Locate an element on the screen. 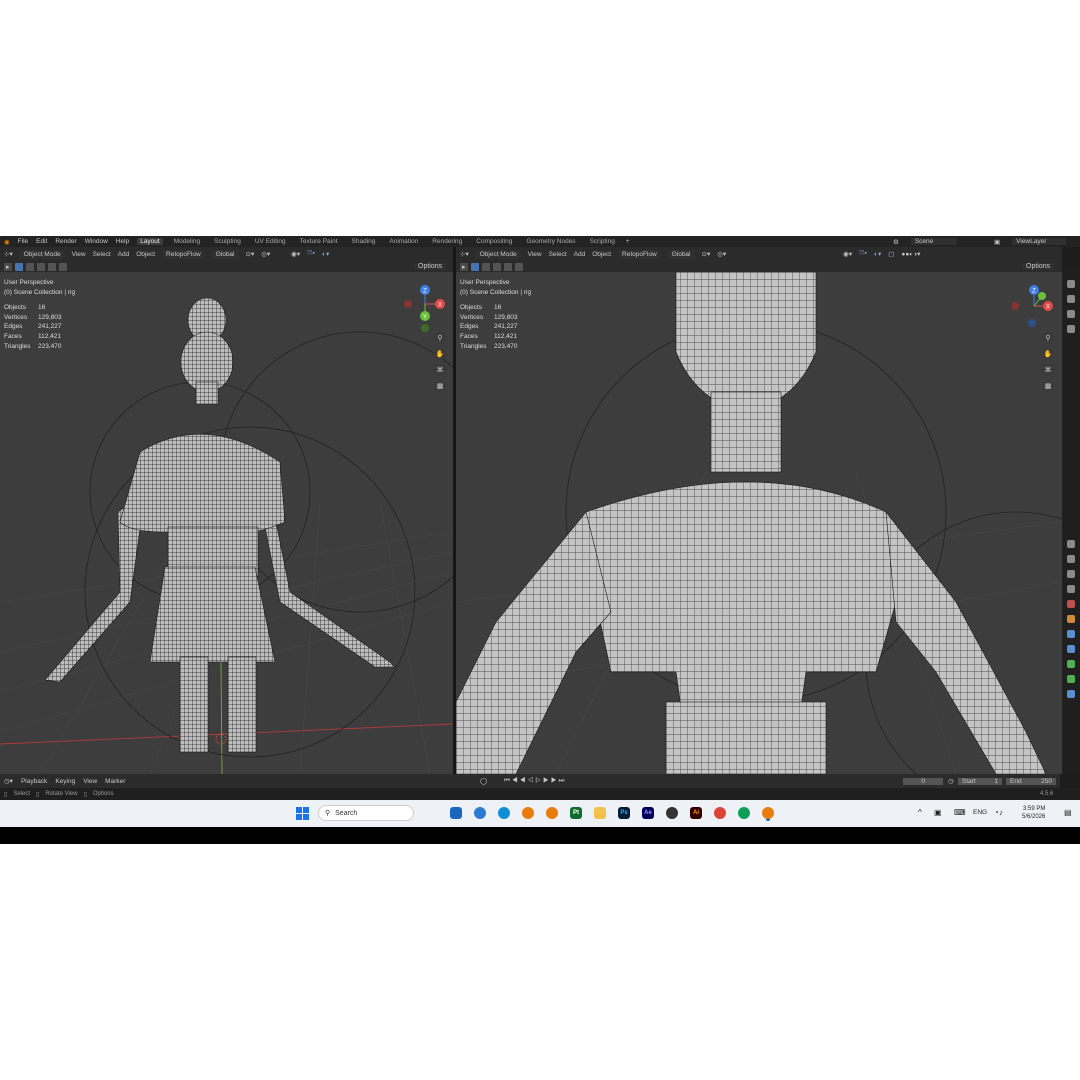 This screenshot has height=1080, width=1080. timeline-menu-view: View is located at coordinates (90, 781).